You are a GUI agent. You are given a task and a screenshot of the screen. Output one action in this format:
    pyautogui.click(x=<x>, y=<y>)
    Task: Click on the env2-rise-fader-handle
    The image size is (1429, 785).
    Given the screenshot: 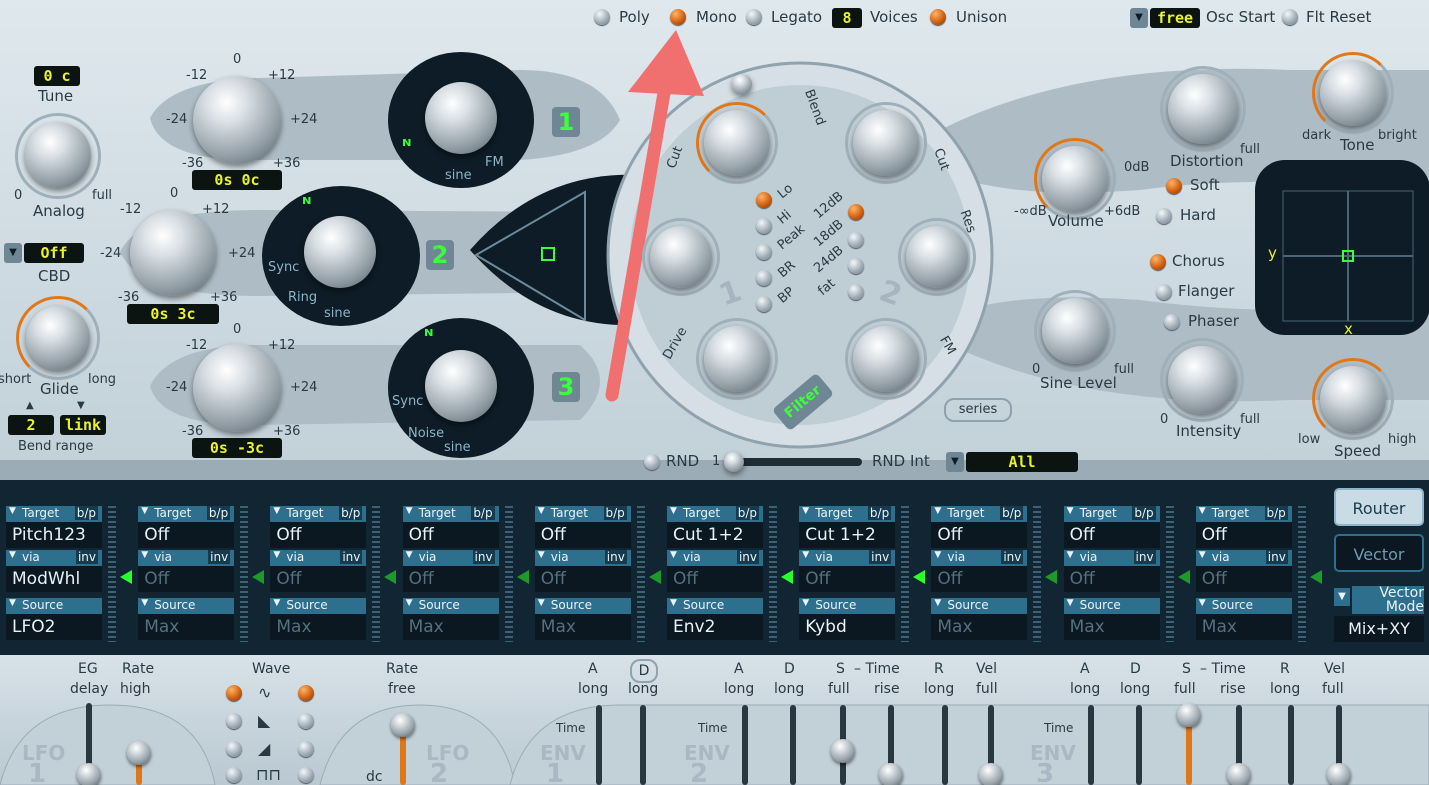 What is the action you would take?
    pyautogui.click(x=891, y=774)
    